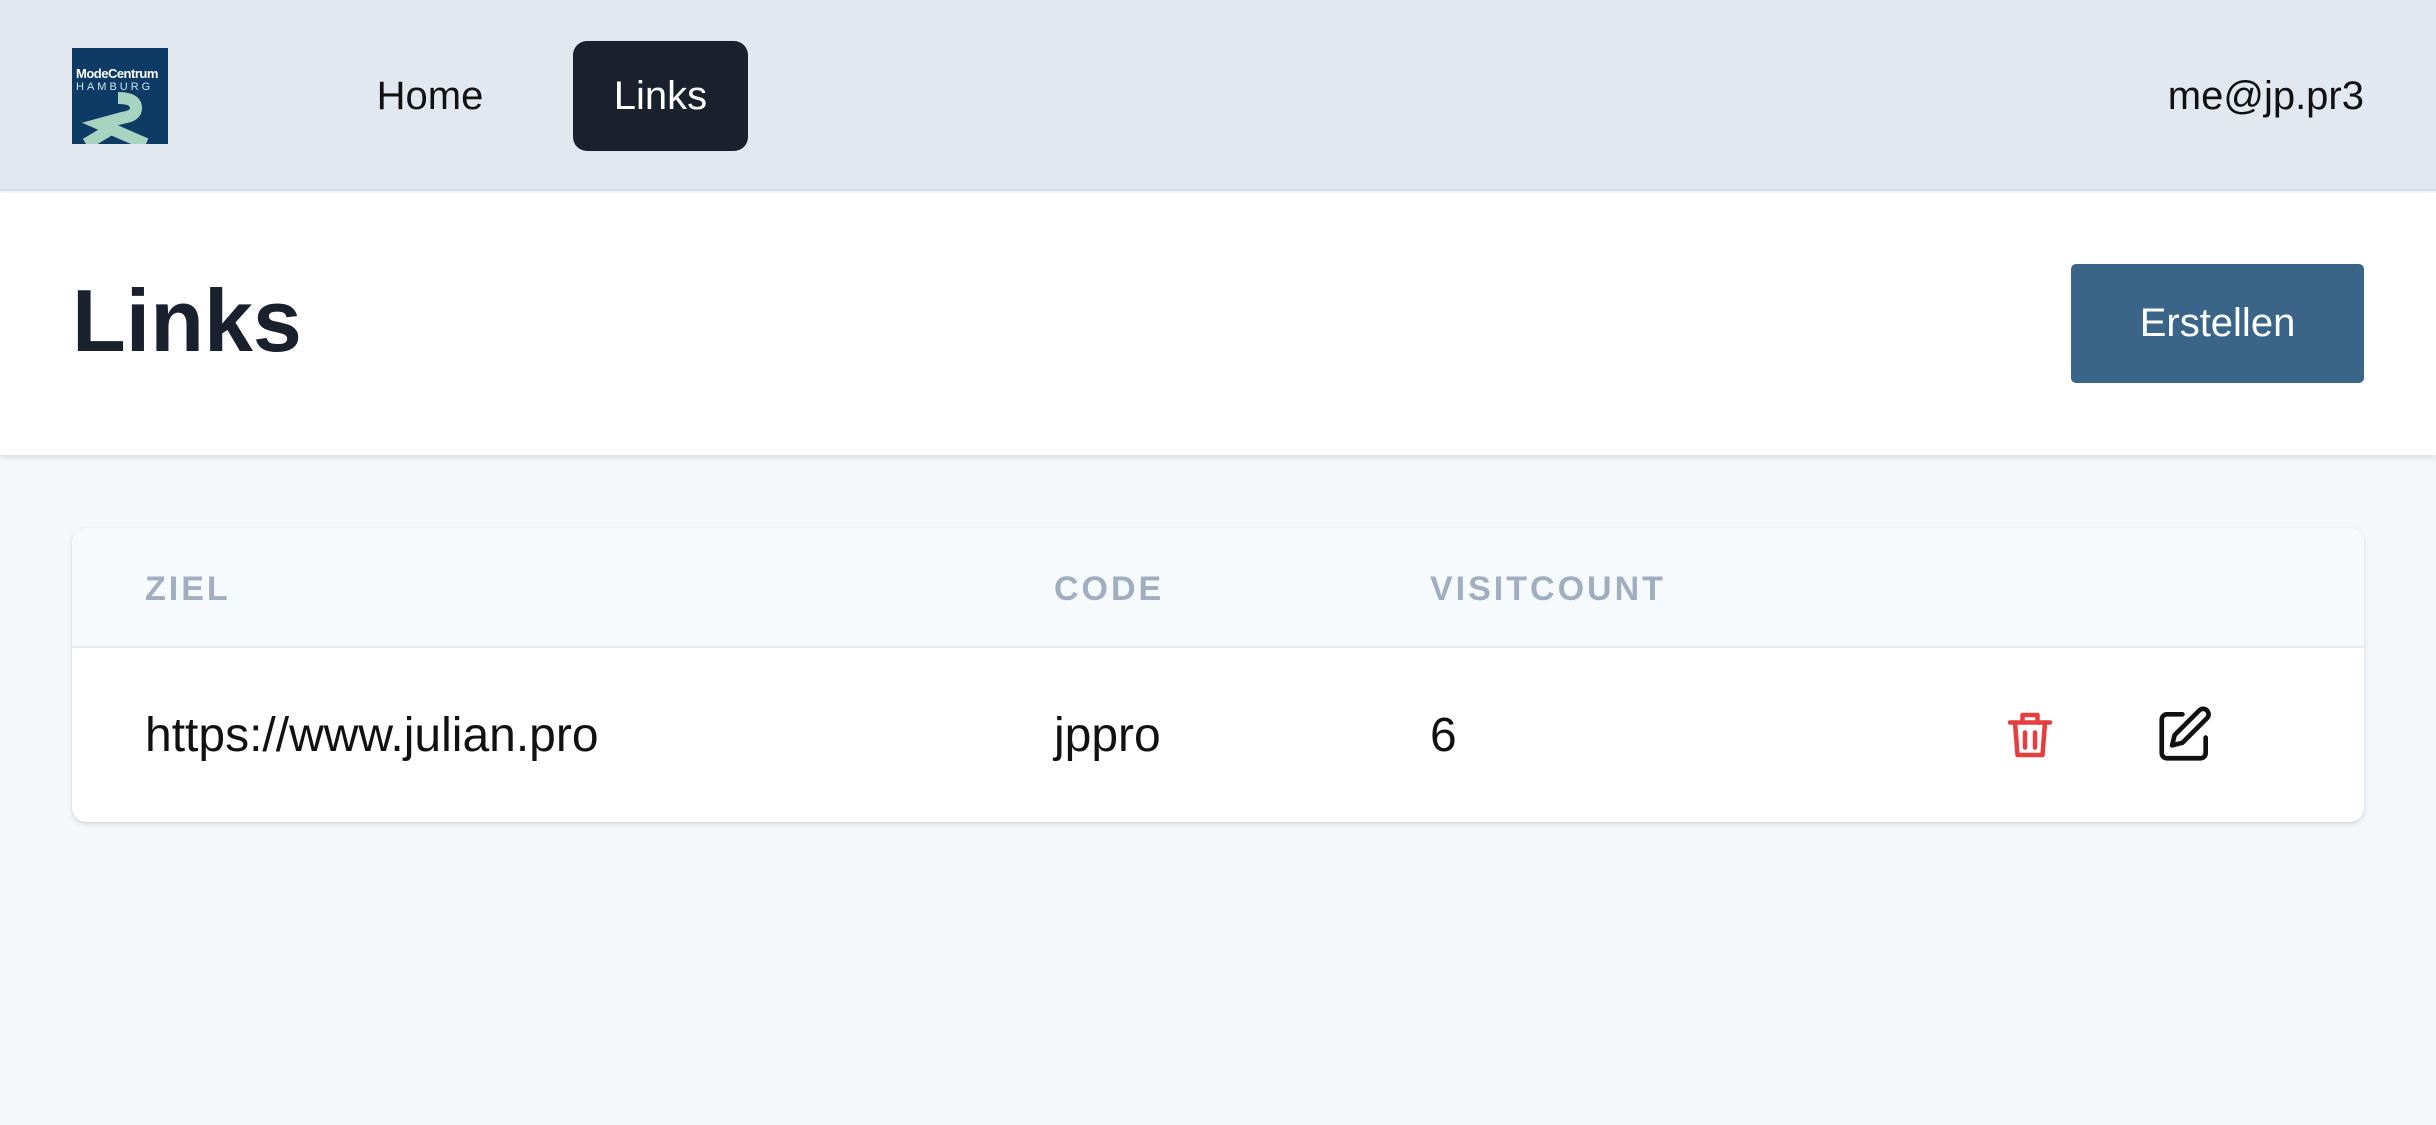 Image resolution: width=2436 pixels, height=1125 pixels. I want to click on column-header-code: CODE, so click(1109, 589).